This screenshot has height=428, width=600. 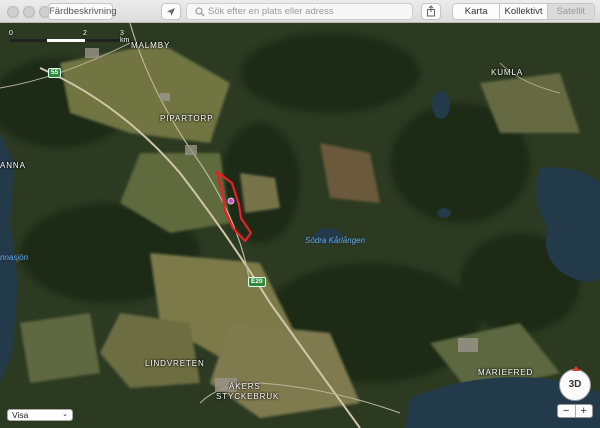 What do you see at coordinates (248, 396) in the screenshot?
I see `place-label-styckebruk: STYCKEBRUK` at bounding box center [248, 396].